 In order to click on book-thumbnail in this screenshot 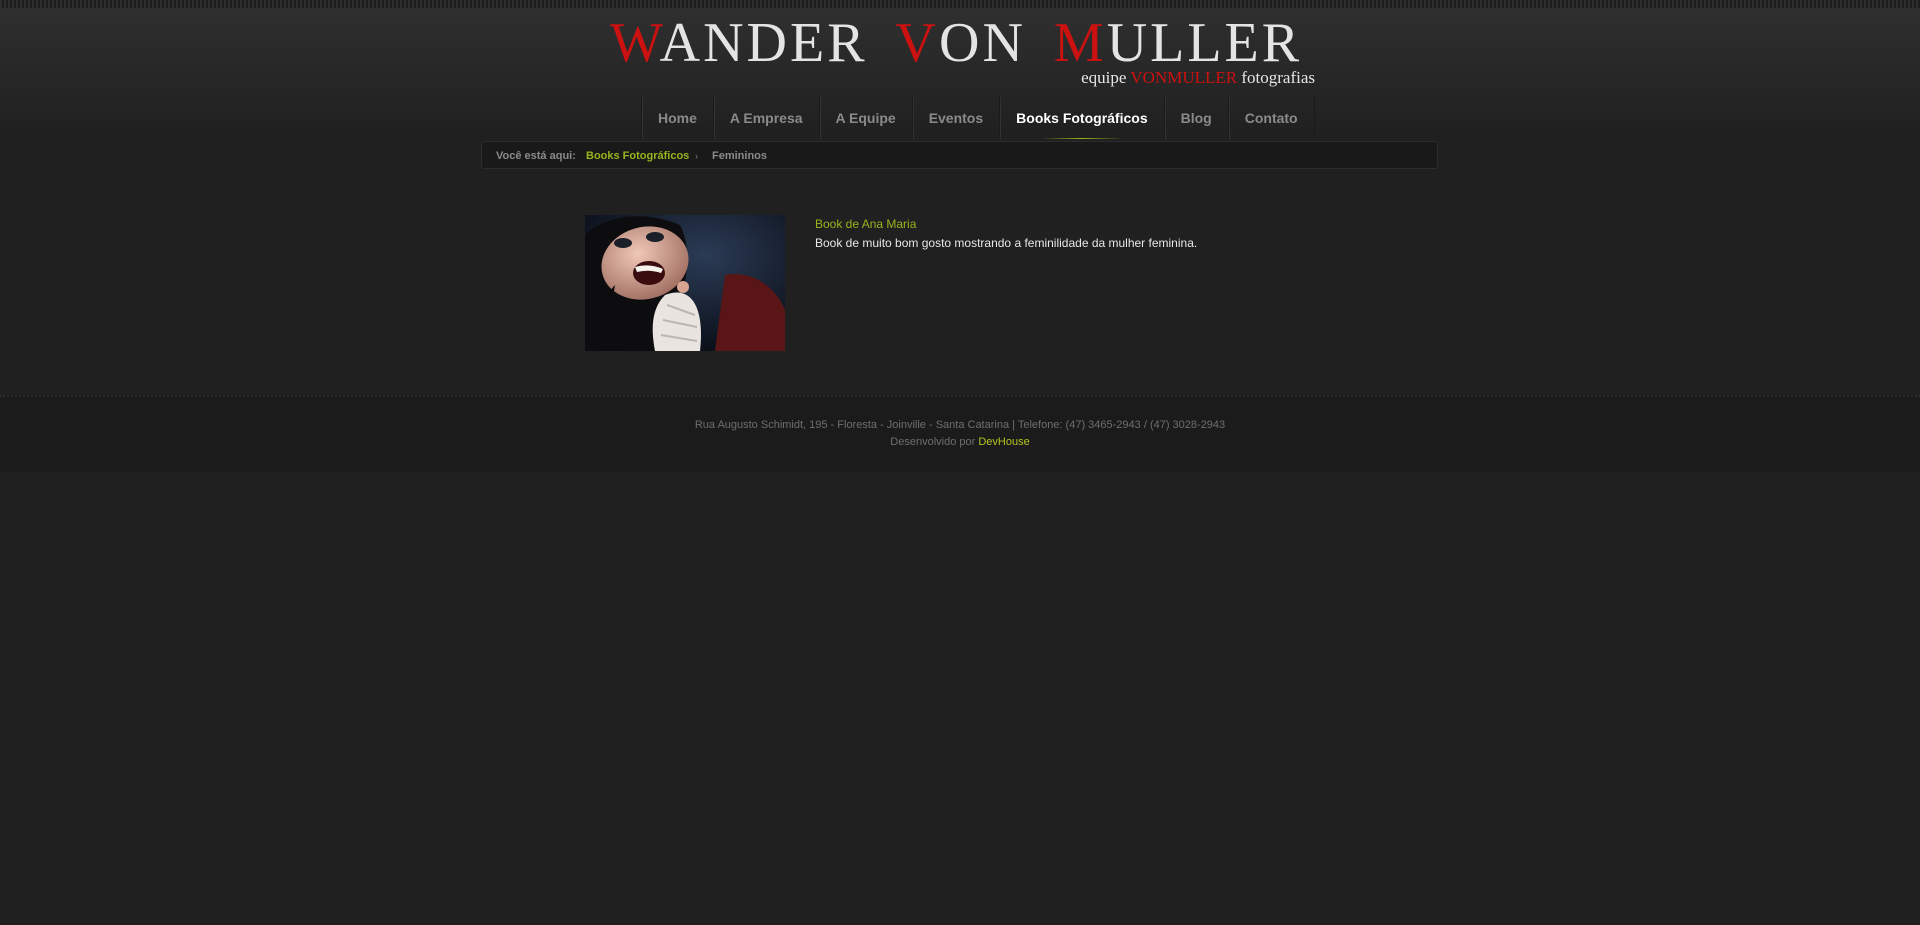, I will do `click(685, 283)`.